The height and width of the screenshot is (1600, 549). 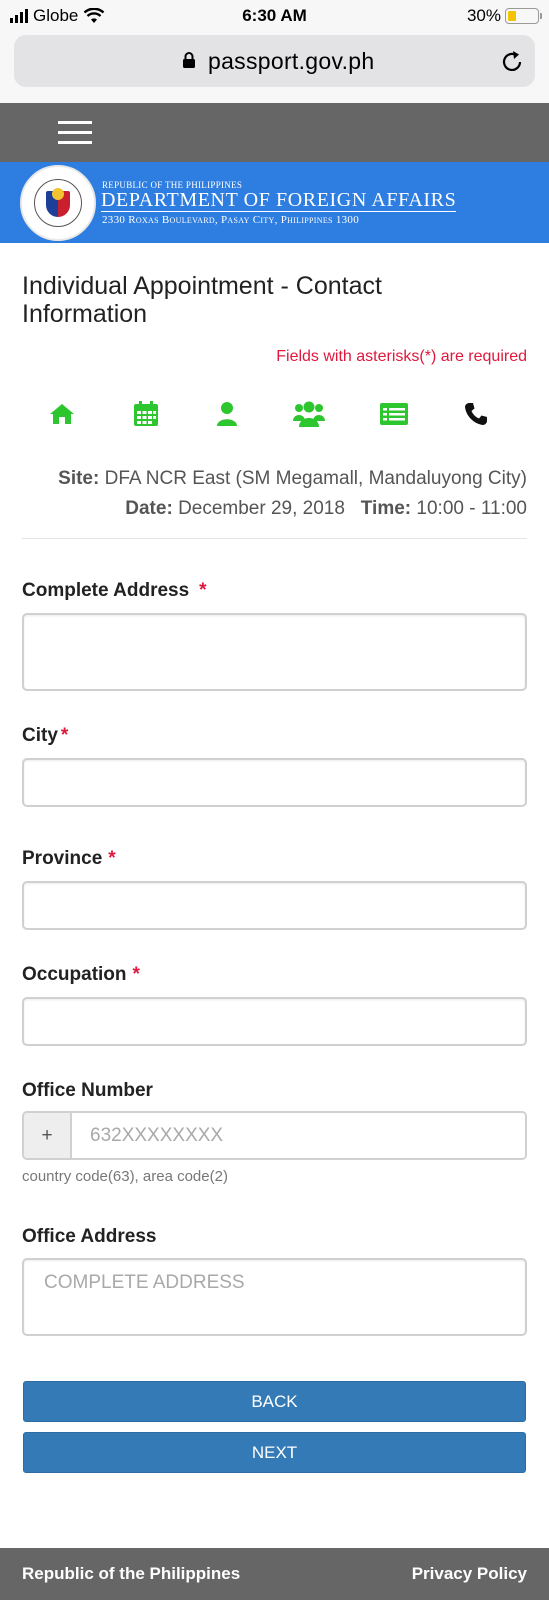 I want to click on address-bar: passport.gov.ph, so click(x=274, y=61).